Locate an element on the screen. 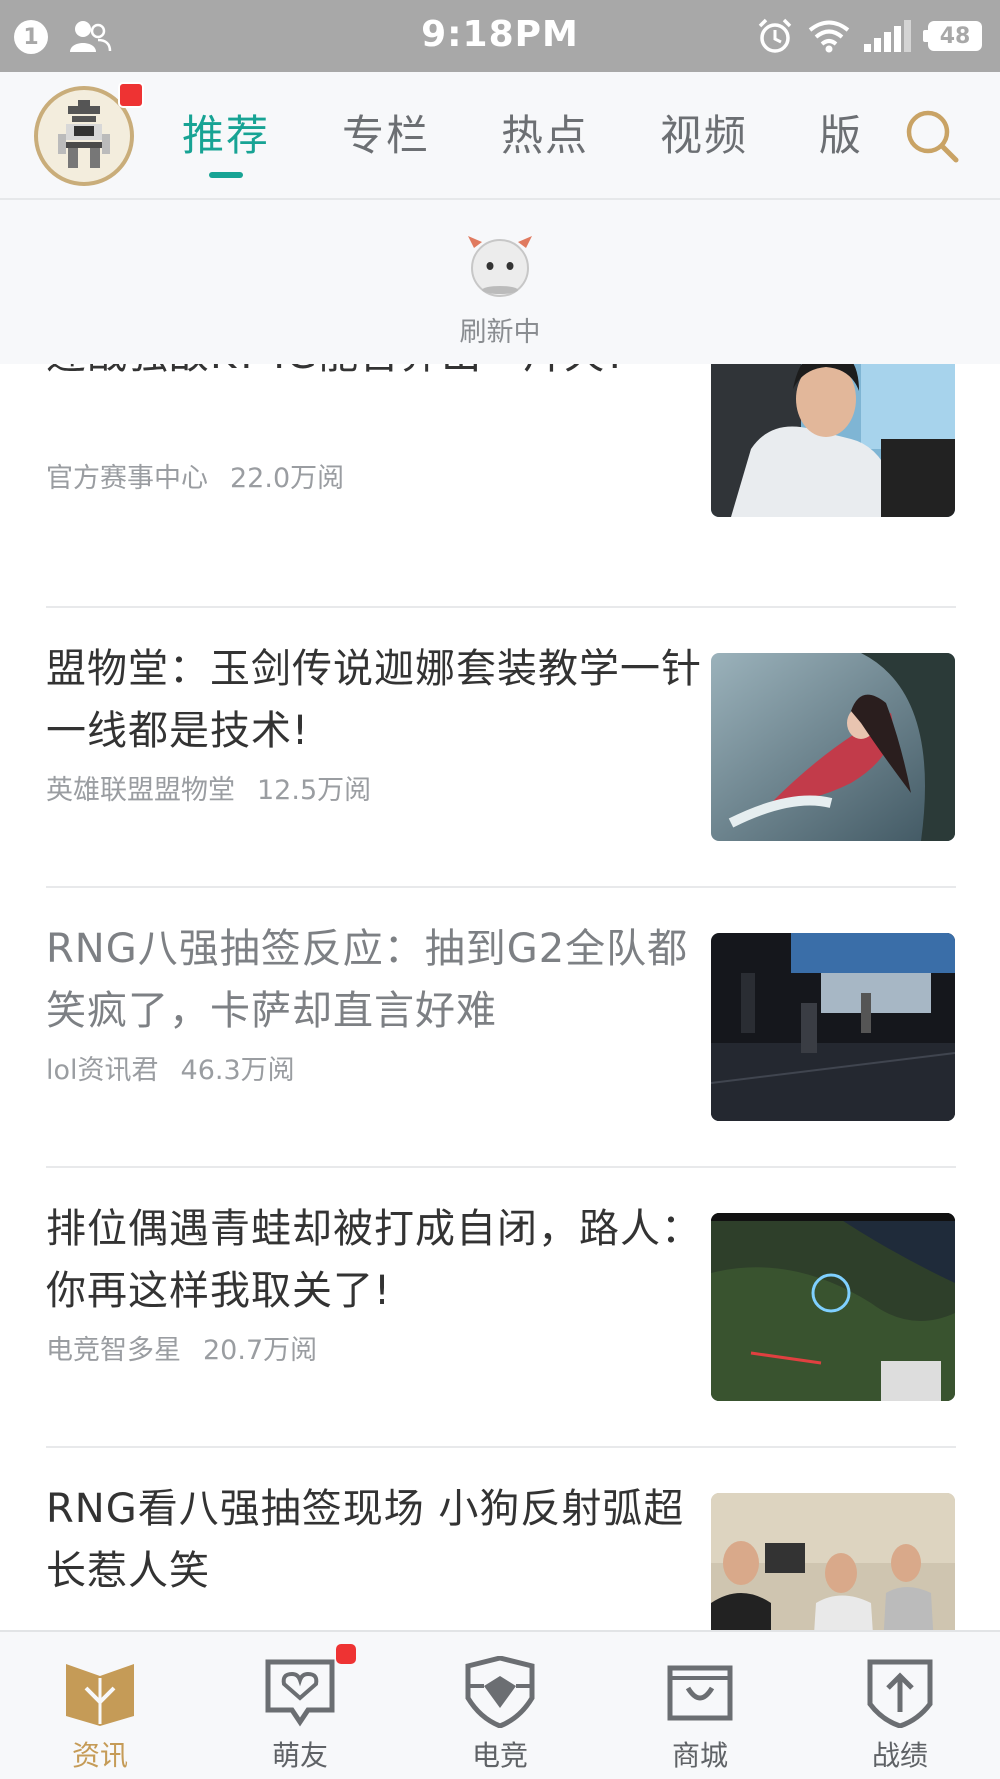 The image size is (1000, 1779). status-bar: 1 9:18PM 48 is located at coordinates (500, 36).